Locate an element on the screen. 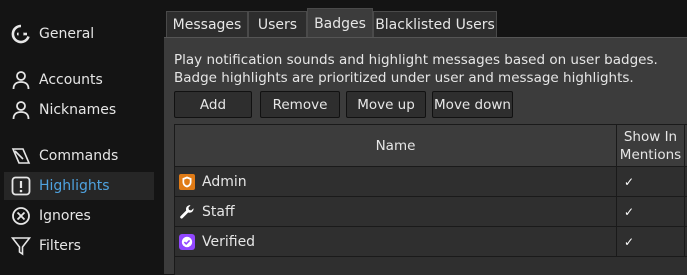  logo-icon is located at coordinates (21, 34).